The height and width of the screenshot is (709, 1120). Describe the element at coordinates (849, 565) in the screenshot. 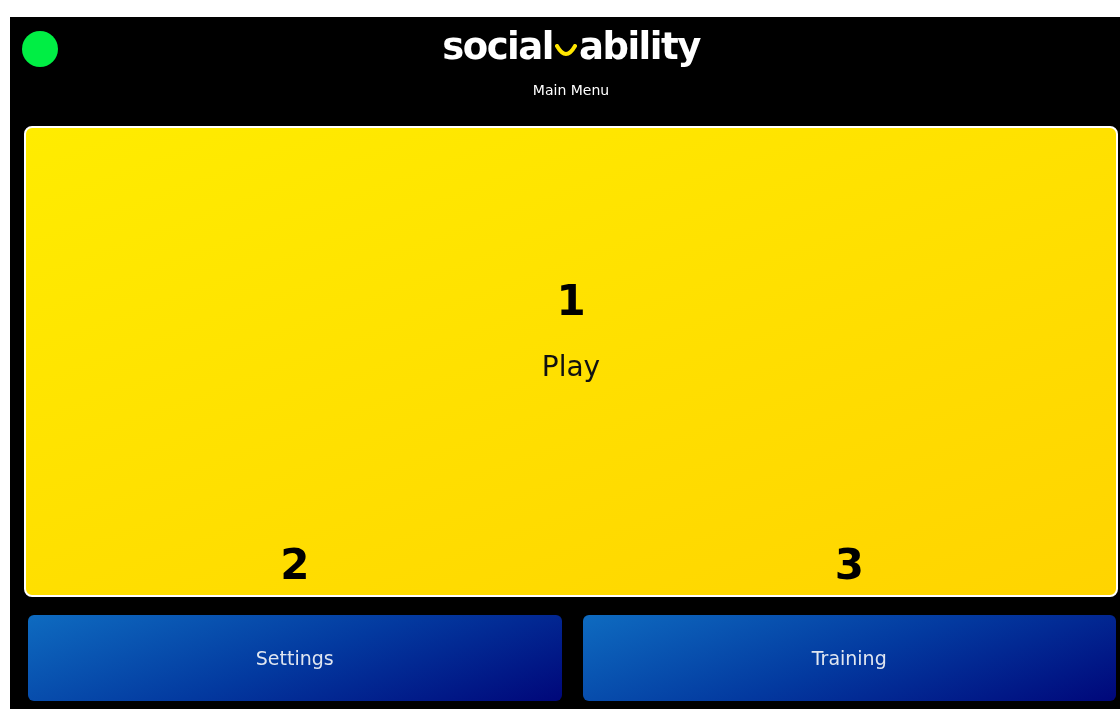

I see `number-label: 3` at that location.